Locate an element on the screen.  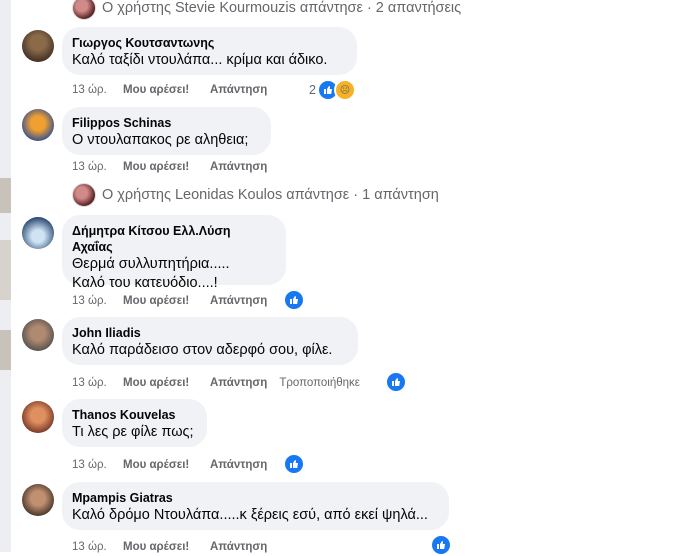
comment-text: Τι λες ρε φίλε πως; is located at coordinates (133, 432).